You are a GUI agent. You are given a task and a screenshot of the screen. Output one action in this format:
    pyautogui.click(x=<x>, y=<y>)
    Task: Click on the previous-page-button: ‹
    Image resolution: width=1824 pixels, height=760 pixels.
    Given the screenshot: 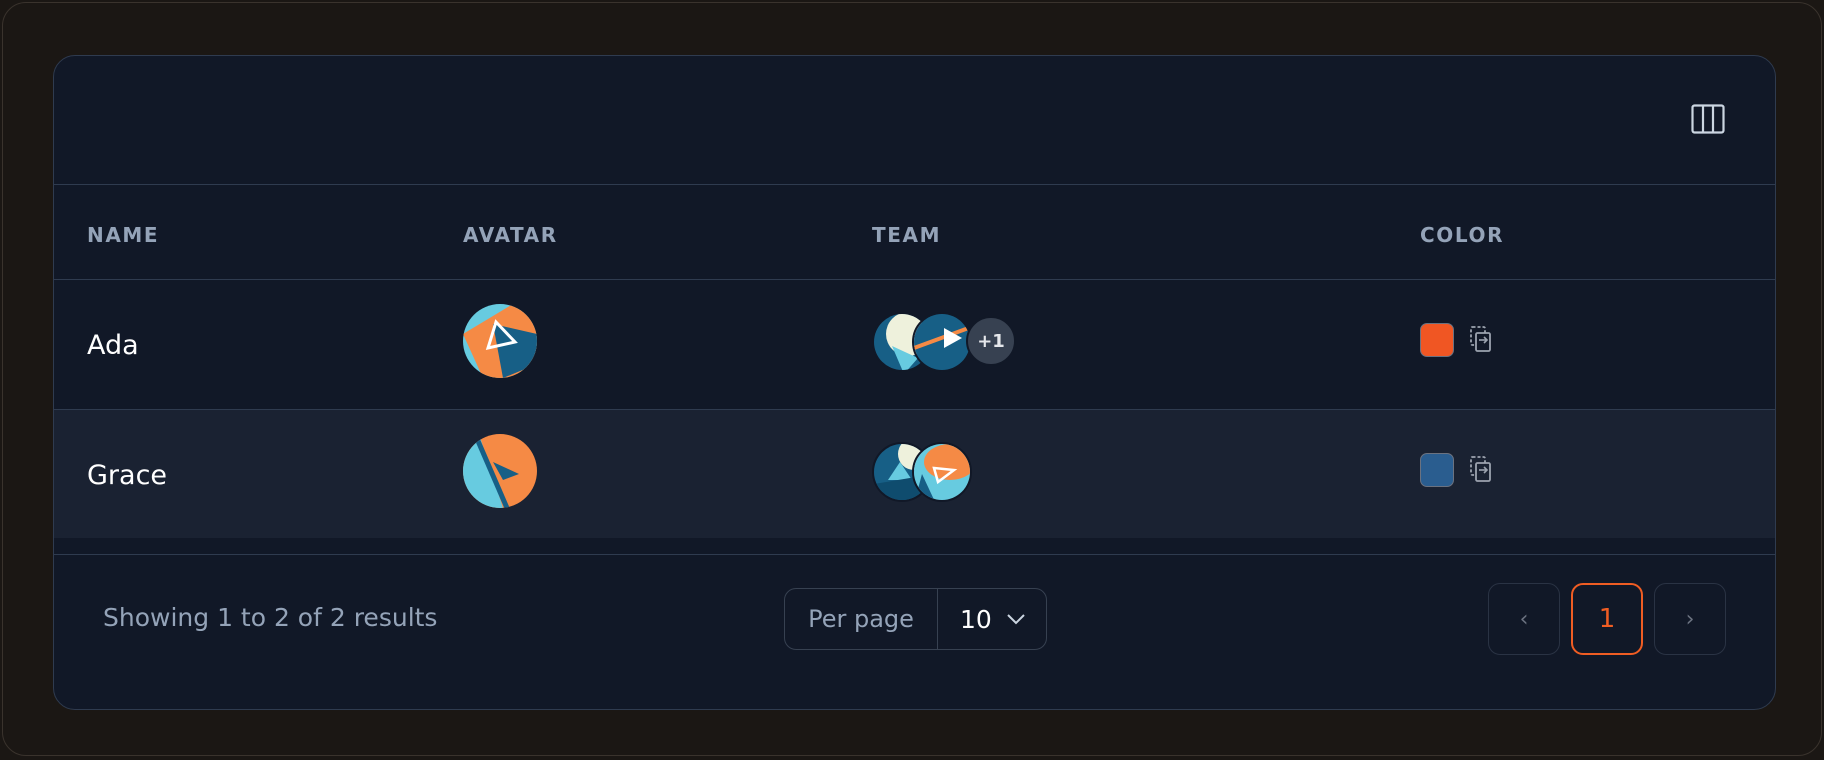 What is the action you would take?
    pyautogui.click(x=1524, y=619)
    